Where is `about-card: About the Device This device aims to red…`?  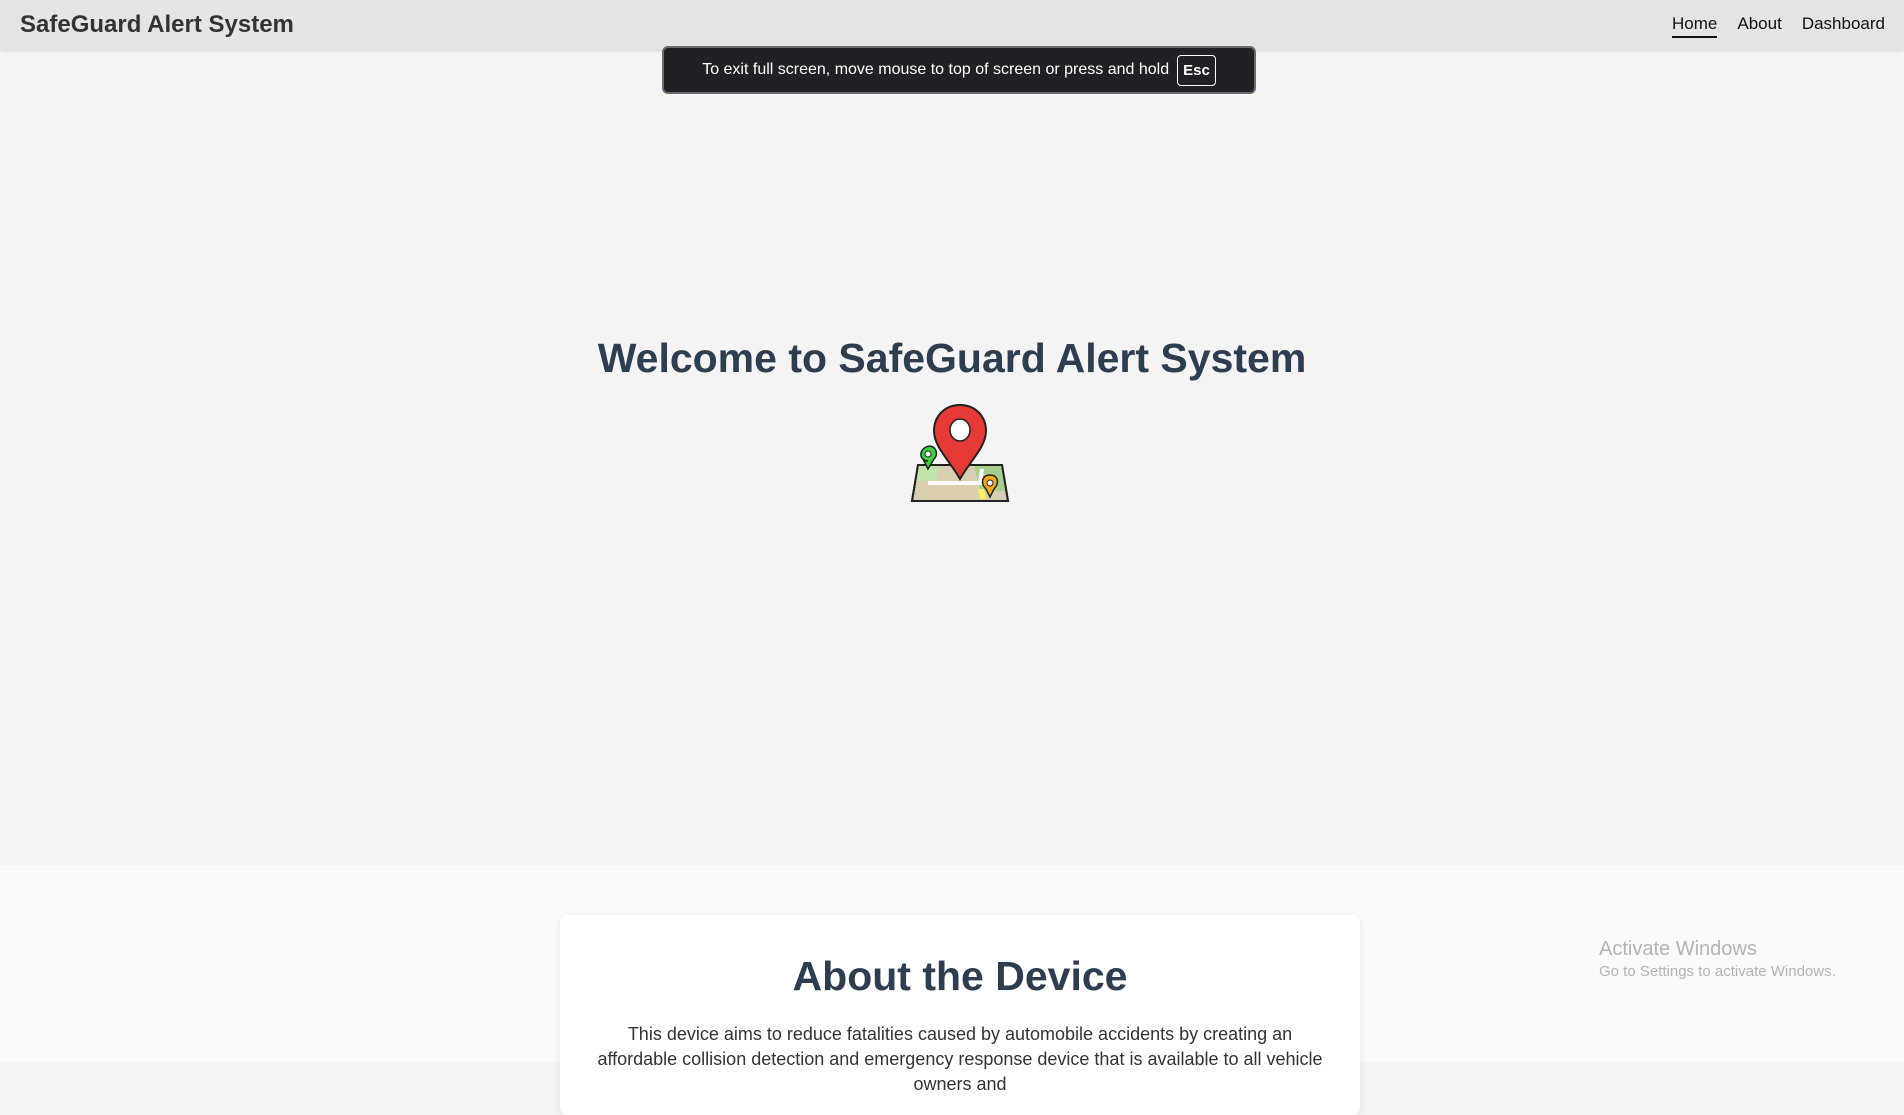 about-card: About the Device This device aims to red… is located at coordinates (960, 1015).